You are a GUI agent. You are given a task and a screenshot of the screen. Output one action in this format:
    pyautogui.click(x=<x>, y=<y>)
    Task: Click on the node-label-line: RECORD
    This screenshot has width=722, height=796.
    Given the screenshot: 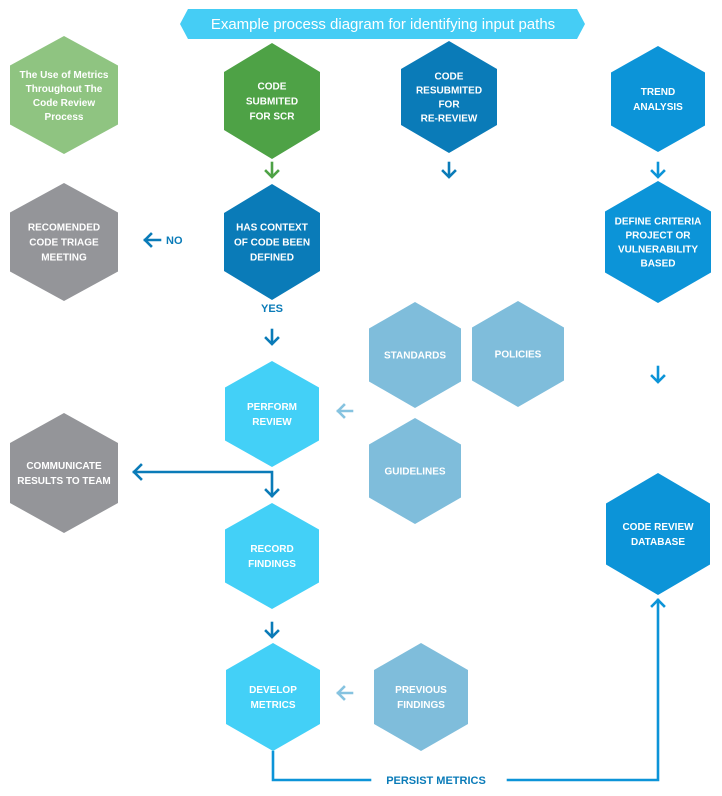 What is the action you would take?
    pyautogui.click(x=271, y=549)
    